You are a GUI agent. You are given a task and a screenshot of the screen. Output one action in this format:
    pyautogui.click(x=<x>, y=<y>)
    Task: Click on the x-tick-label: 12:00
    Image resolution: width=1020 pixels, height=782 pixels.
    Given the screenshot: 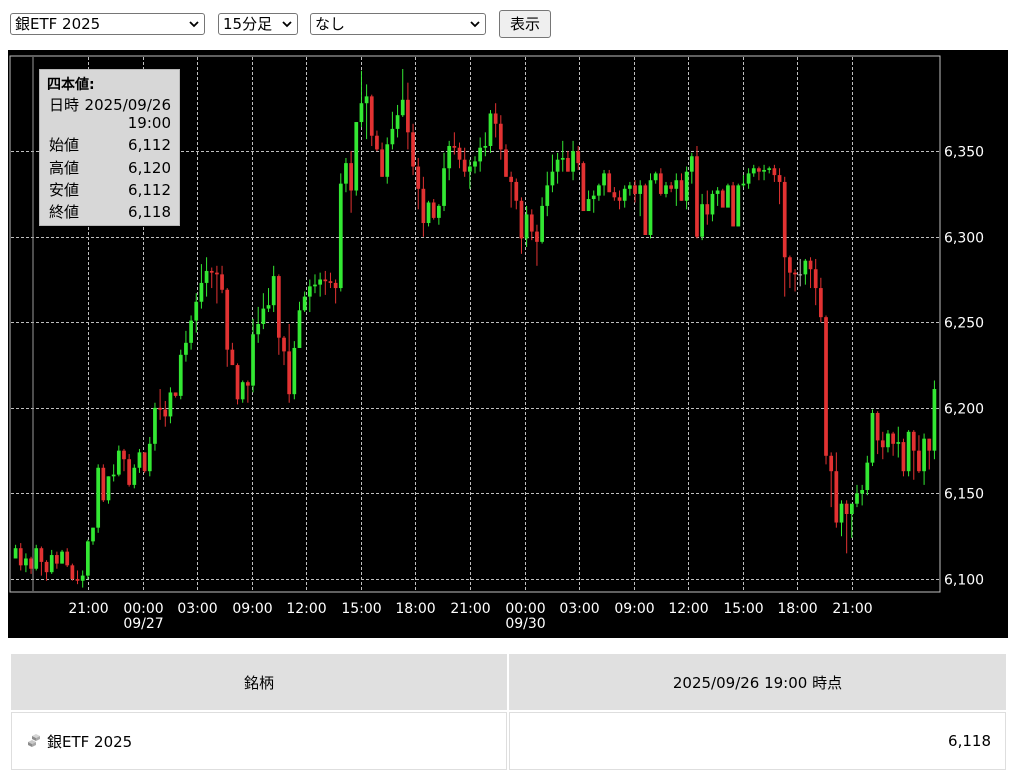 What is the action you would take?
    pyautogui.click(x=306, y=609)
    